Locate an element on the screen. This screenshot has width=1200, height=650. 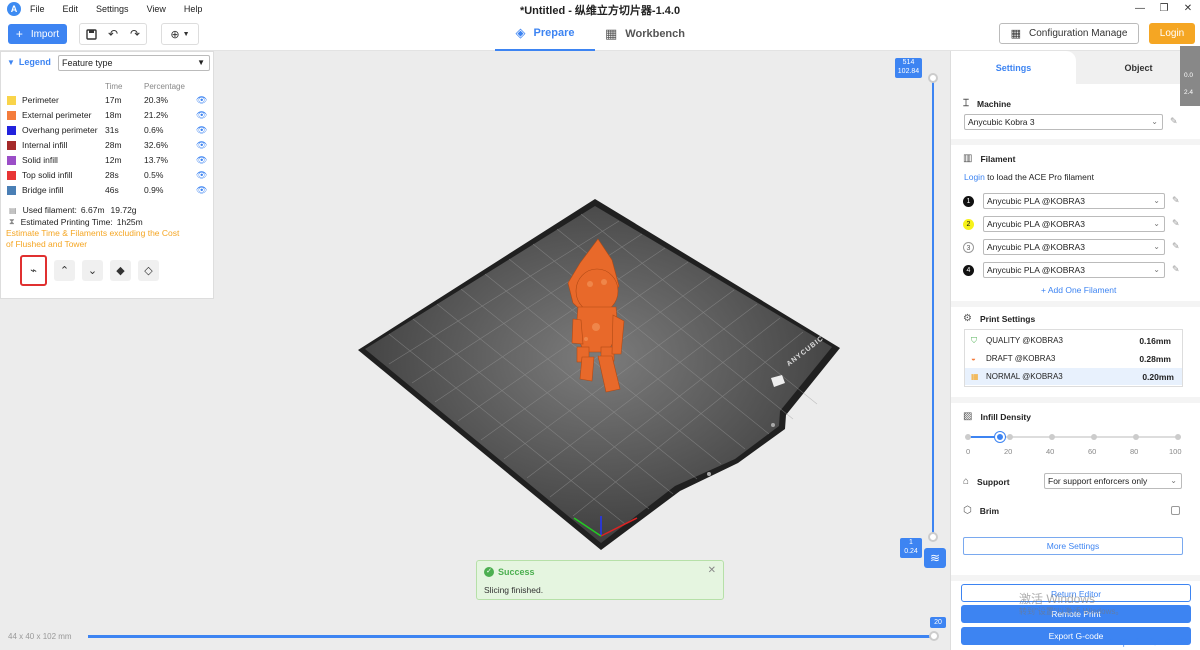
redo-icon: ↷ is located at coordinates (135, 34).